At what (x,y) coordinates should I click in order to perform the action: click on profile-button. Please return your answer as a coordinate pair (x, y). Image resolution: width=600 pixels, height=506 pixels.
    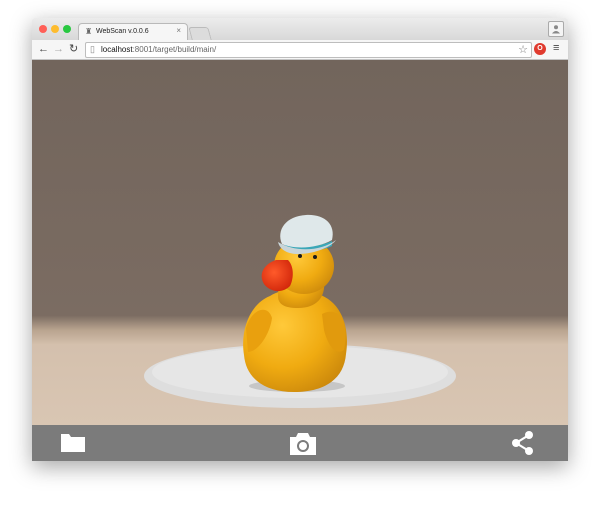
    Looking at the image, I should click on (556, 29).